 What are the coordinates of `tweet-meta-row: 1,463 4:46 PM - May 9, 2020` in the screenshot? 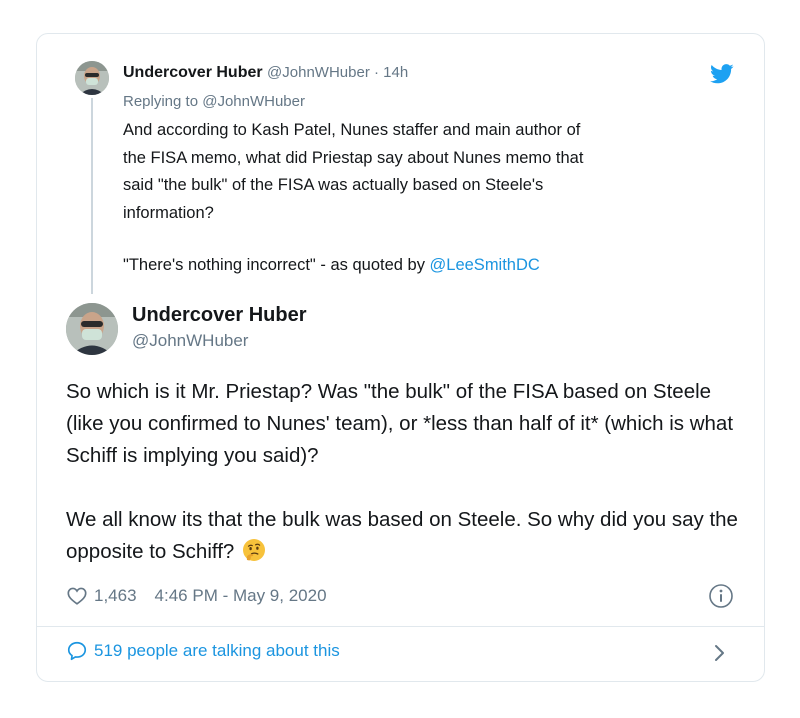 It's located at (196, 596).